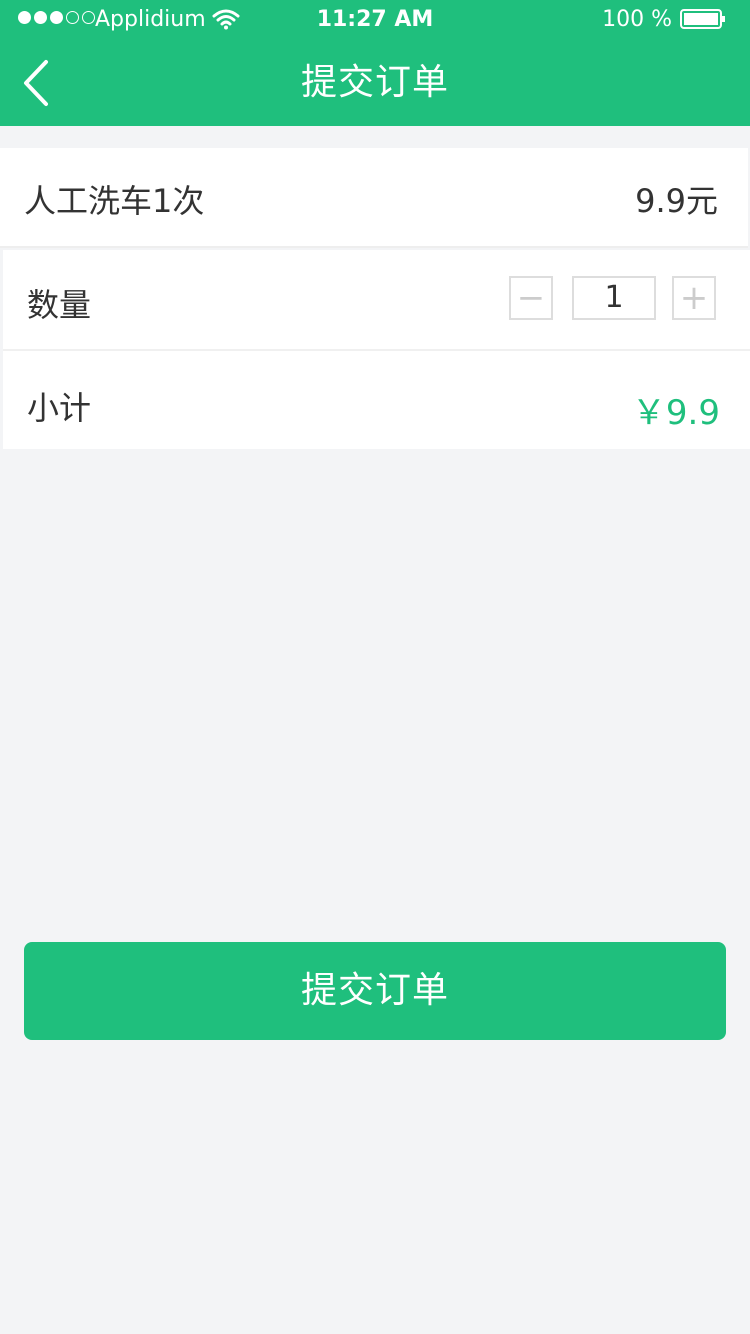 Image resolution: width=750 pixels, height=1334 pixels. I want to click on quantity-label: 数量, so click(59, 305).